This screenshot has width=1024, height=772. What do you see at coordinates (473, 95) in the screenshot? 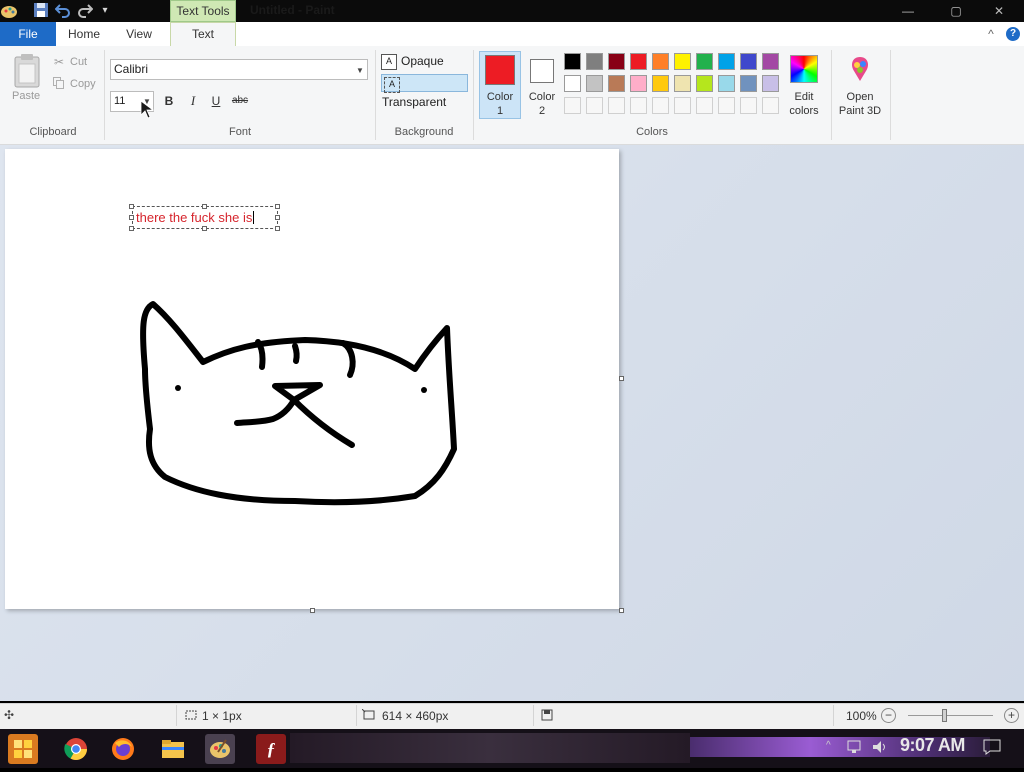
I see `group-divider` at bounding box center [473, 95].